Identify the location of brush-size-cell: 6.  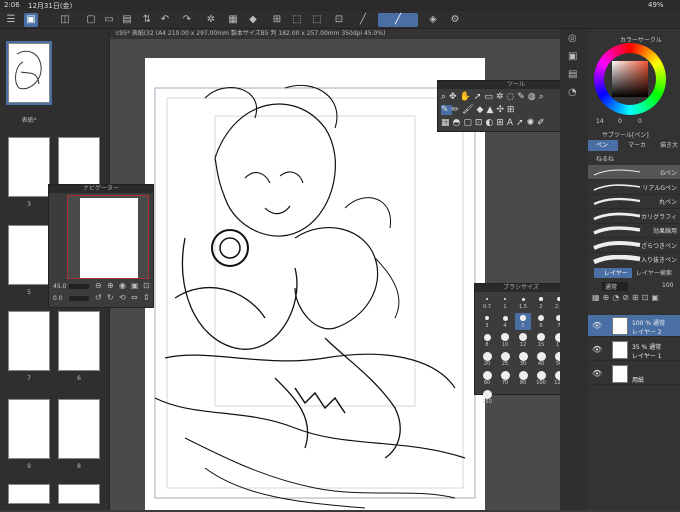
(541, 321).